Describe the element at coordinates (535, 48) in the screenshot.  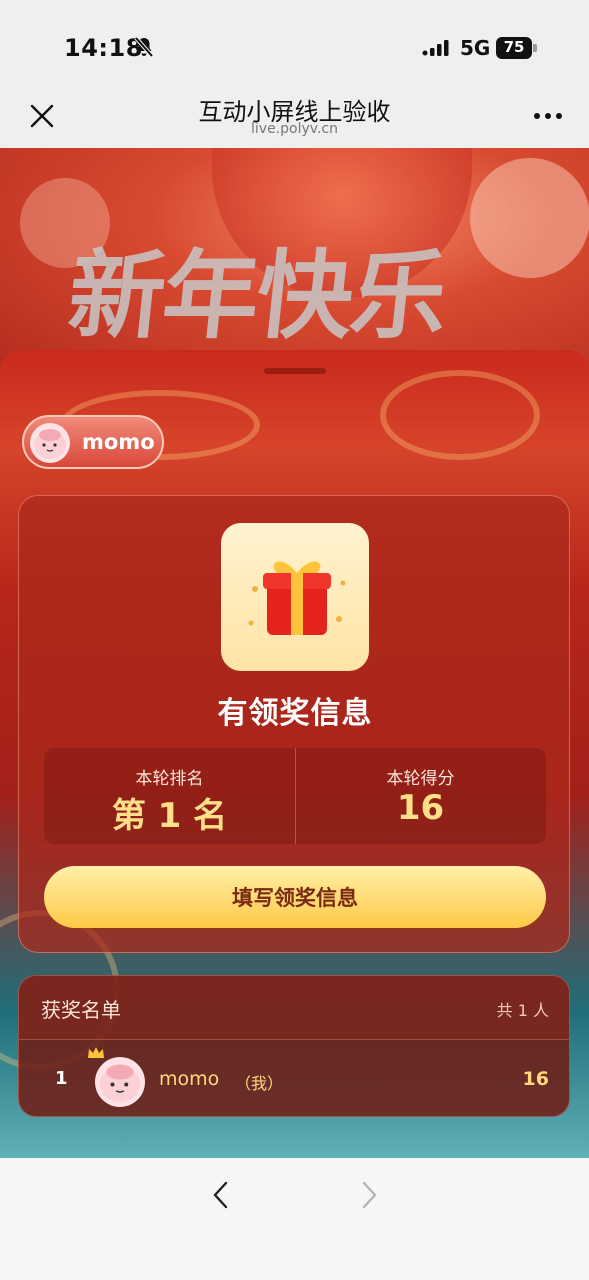
I see `battery-cap` at that location.